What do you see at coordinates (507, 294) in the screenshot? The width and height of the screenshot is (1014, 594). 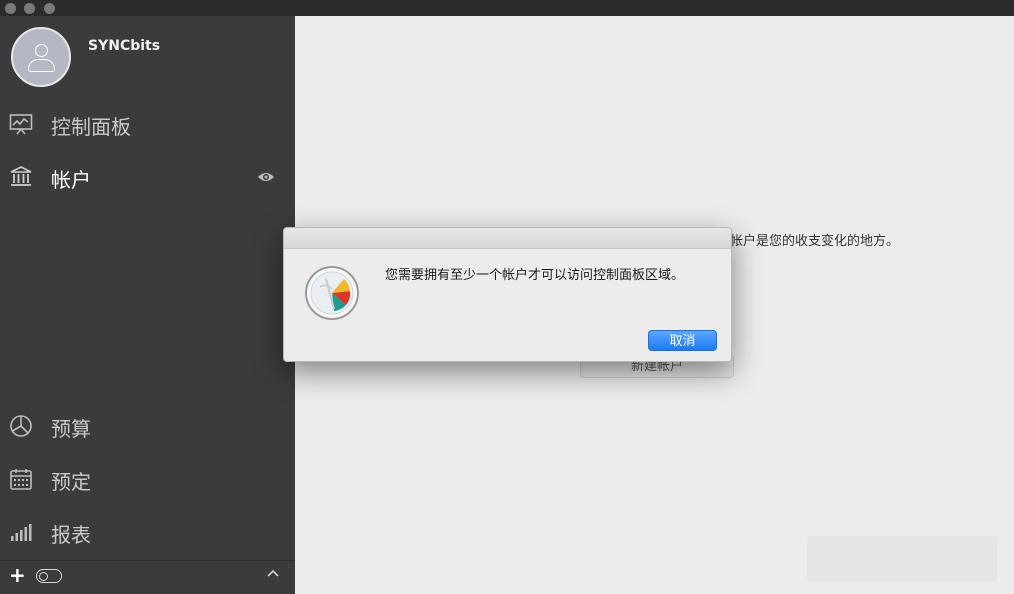 I see `alert-dialog: 您需要拥有至少一个帐户才可以访问控制面板区域。 取消` at bounding box center [507, 294].